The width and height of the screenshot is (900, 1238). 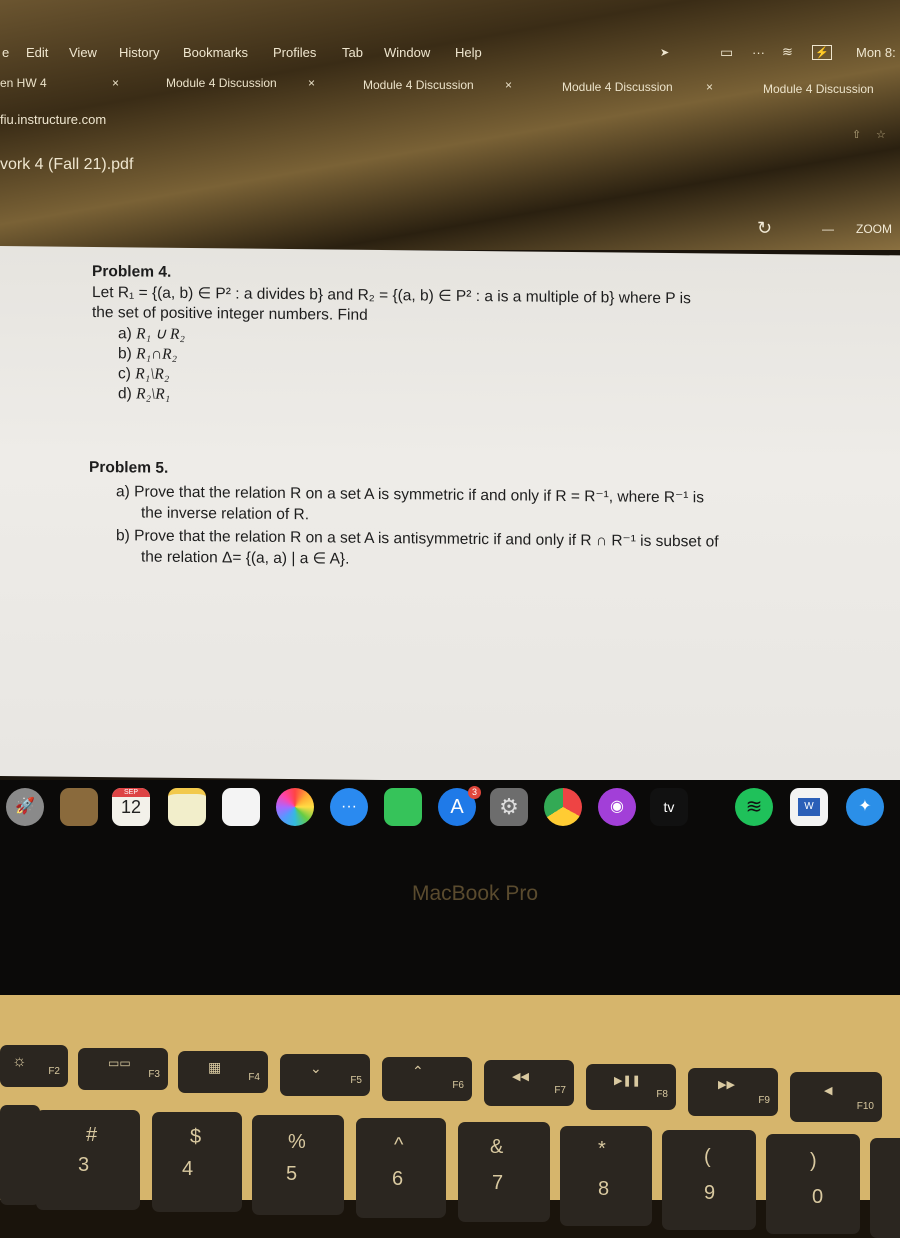 I want to click on airplay-icon: ▭, so click(x=726, y=52).